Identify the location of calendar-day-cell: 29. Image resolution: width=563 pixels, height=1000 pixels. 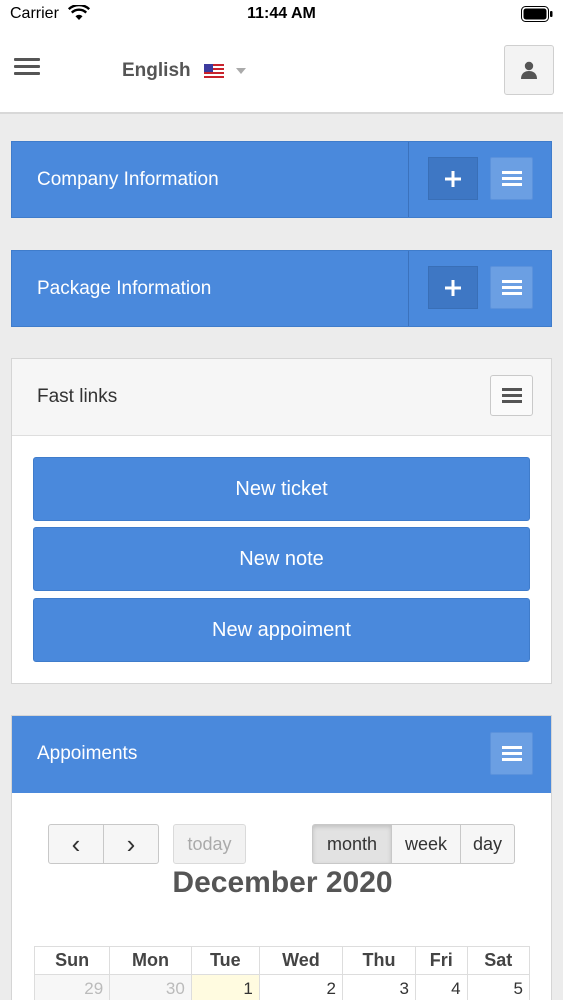
(72, 987).